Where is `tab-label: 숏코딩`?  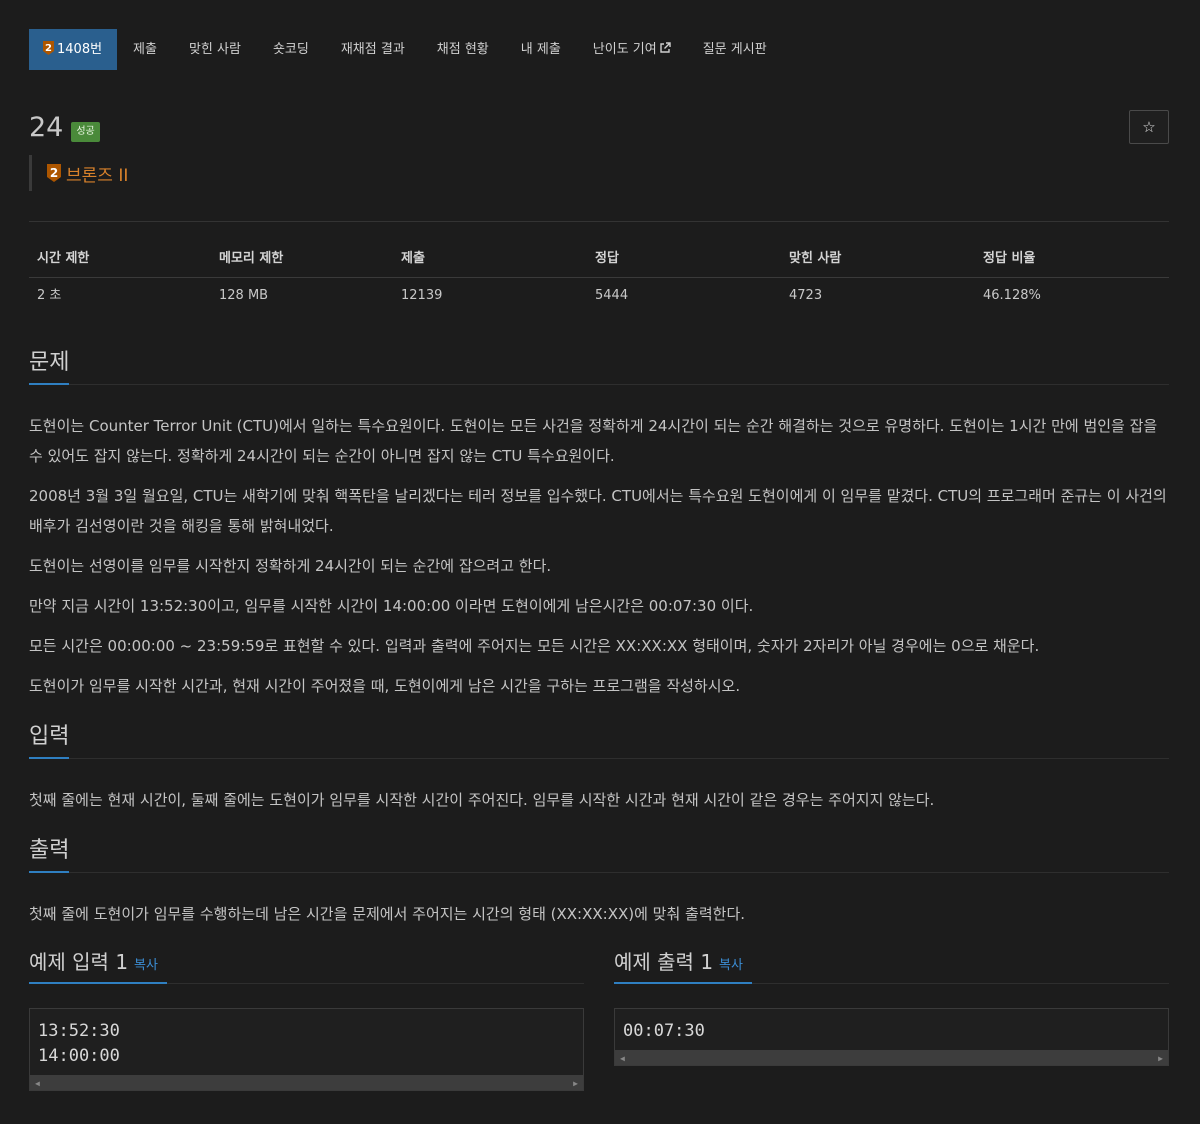 tab-label: 숏코딩 is located at coordinates (290, 49).